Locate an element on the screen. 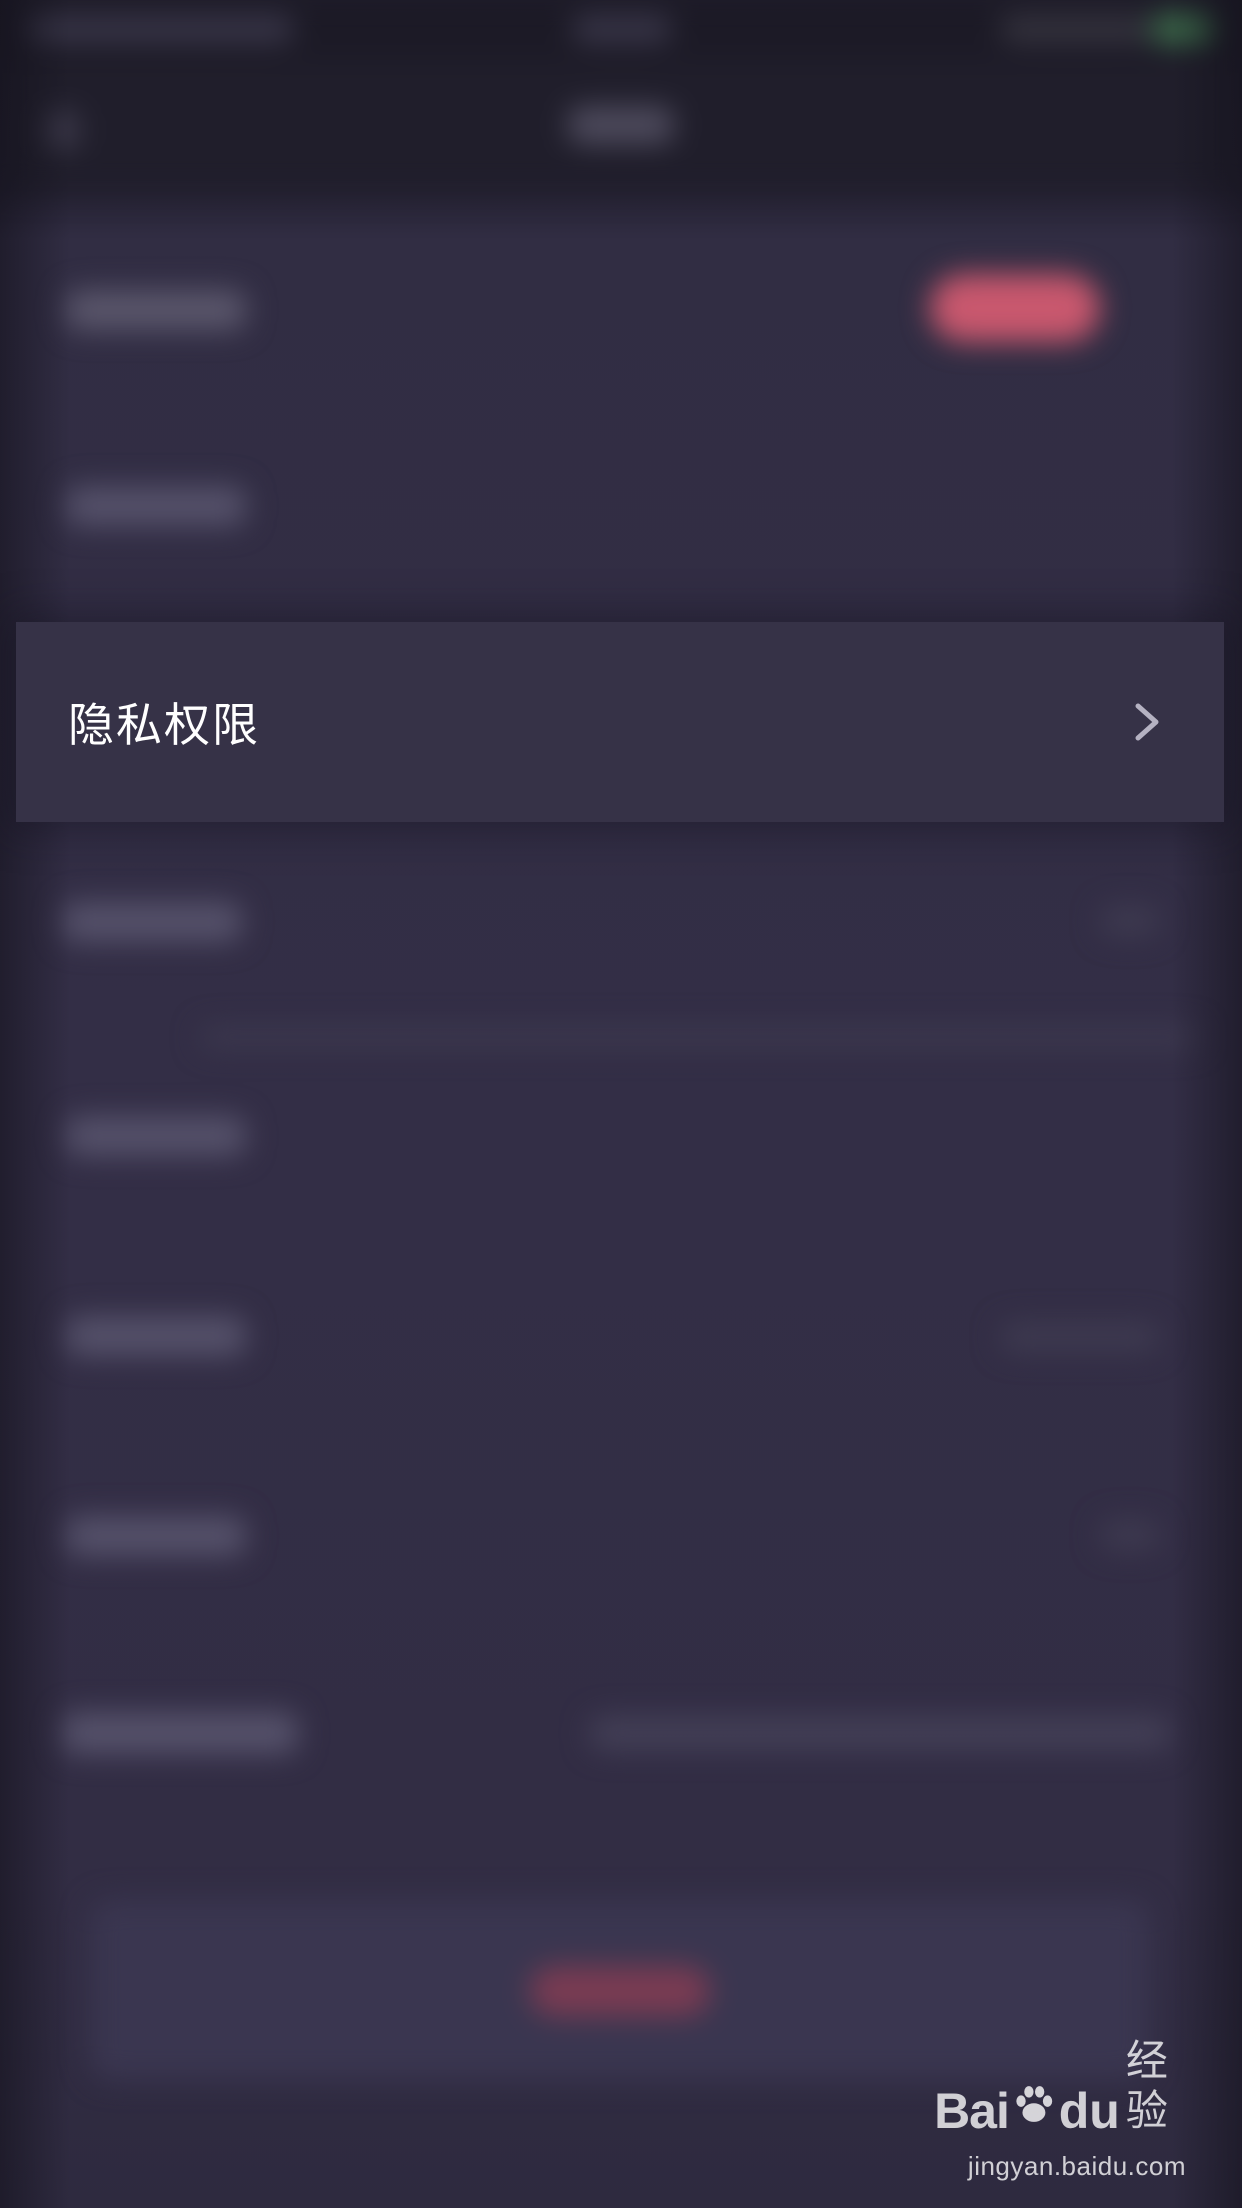 The width and height of the screenshot is (1242, 2208). watermark-bai: Bai is located at coordinates (972, 2111).